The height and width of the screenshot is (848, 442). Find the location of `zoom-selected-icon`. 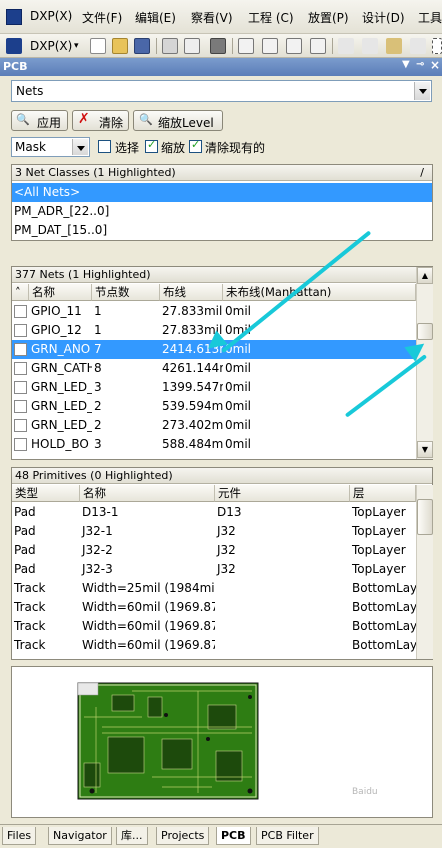

zoom-selected-icon is located at coordinates (294, 46).